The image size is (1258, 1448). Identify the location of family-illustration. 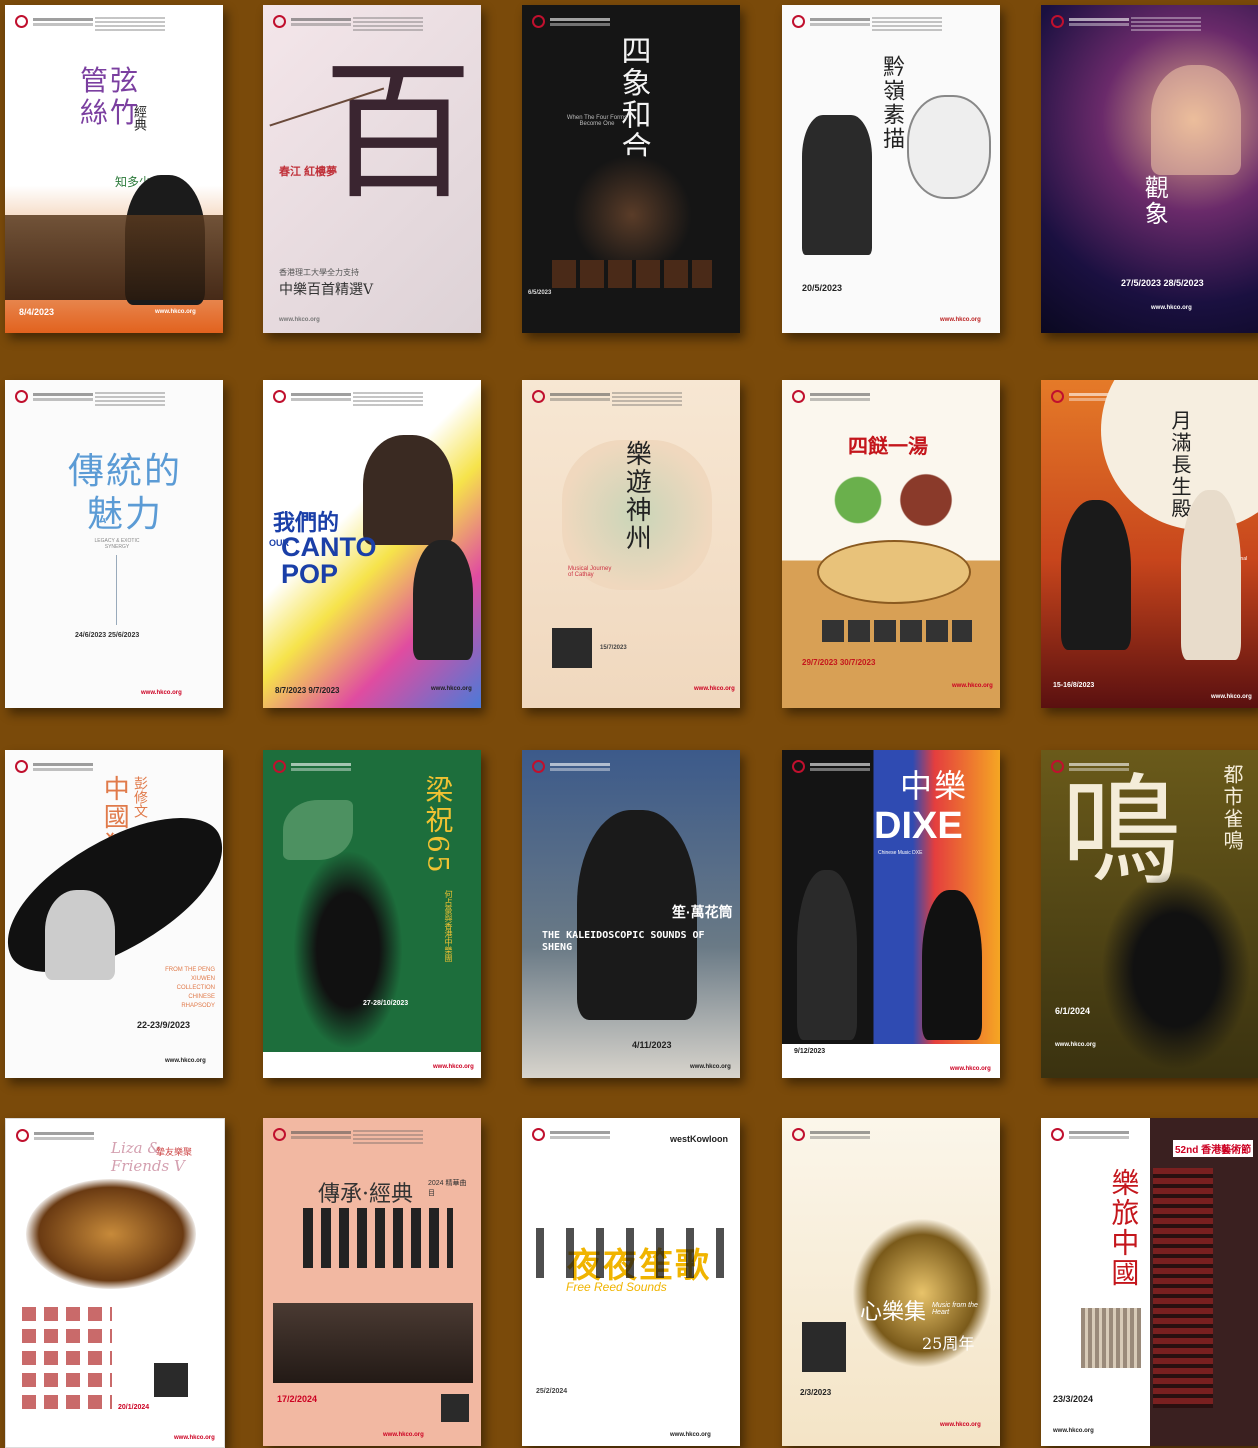
(892, 500).